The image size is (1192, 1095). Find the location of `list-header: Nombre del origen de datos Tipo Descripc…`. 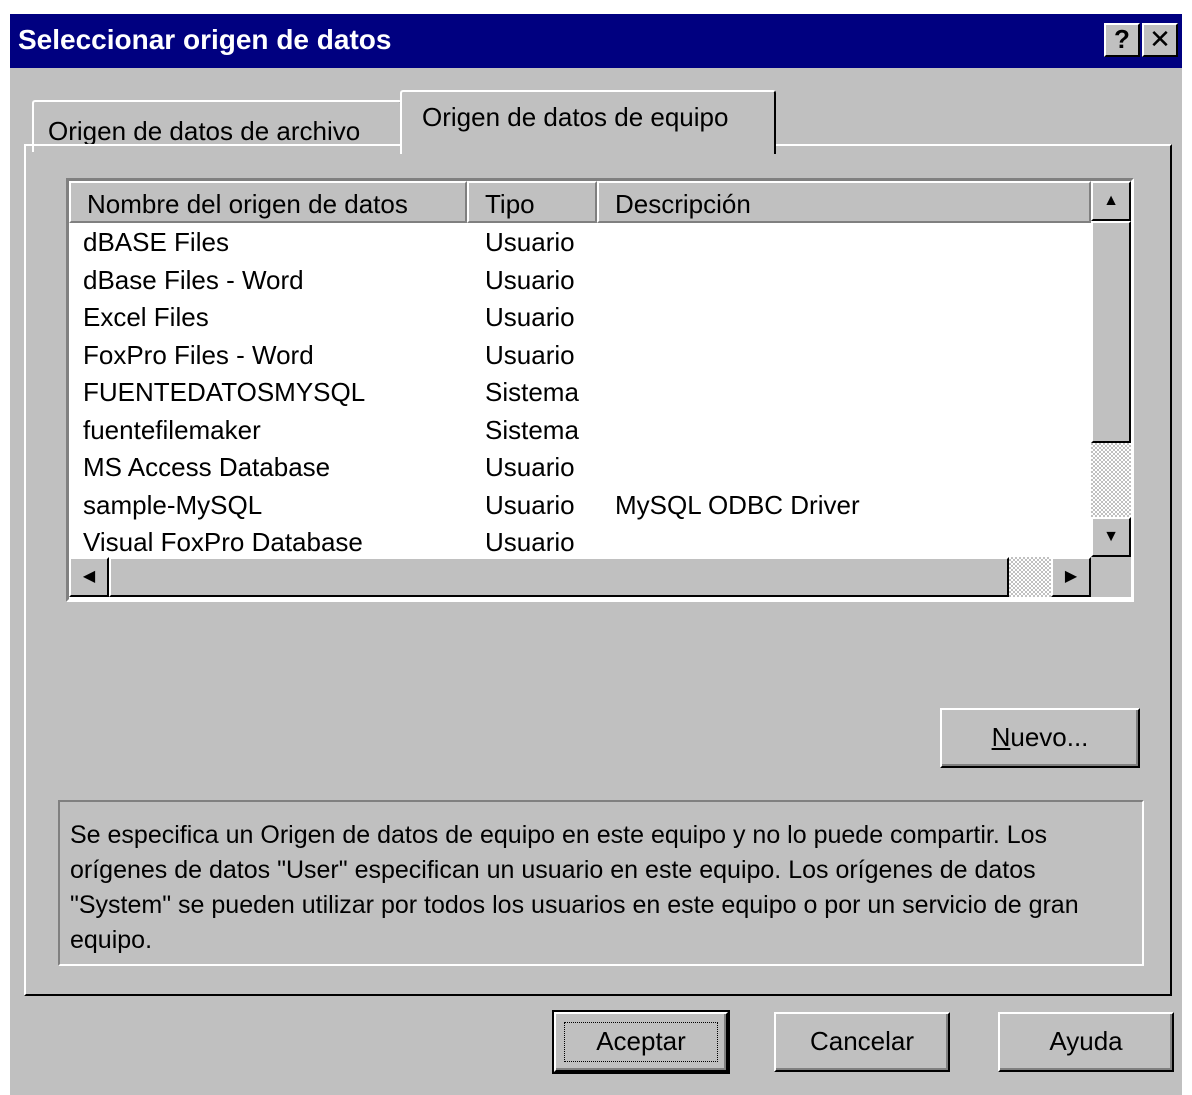

list-header: Nombre del origen de datos Tipo Descripc… is located at coordinates (580, 202).